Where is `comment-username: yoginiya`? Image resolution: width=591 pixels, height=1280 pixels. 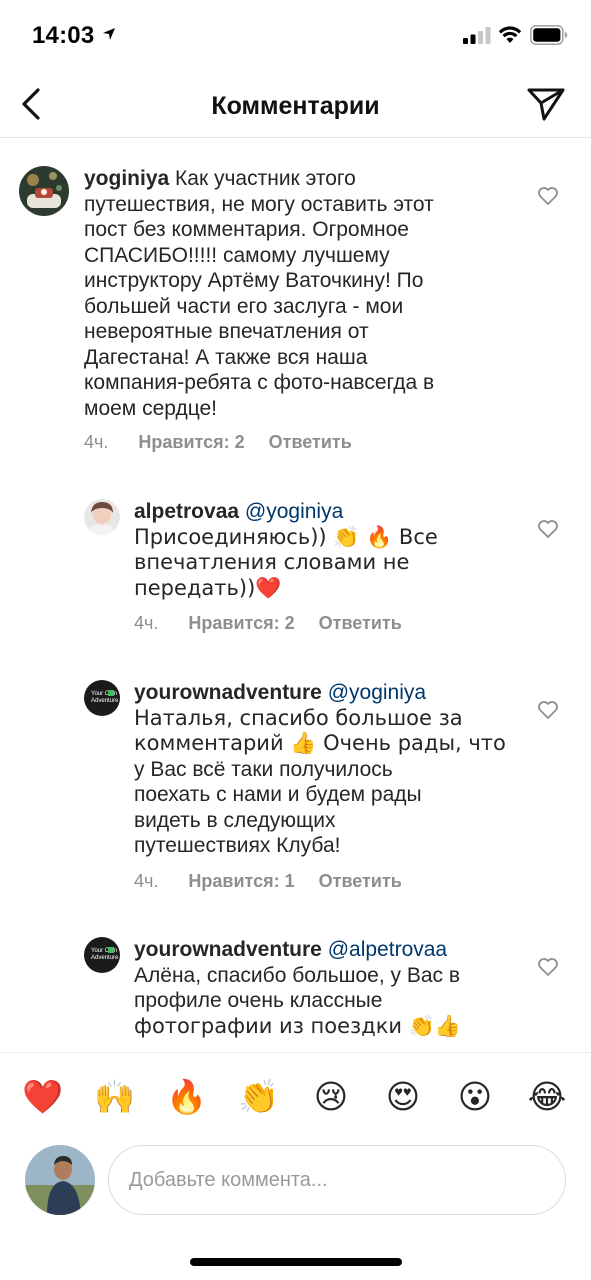 comment-username: yoginiya is located at coordinates (126, 178).